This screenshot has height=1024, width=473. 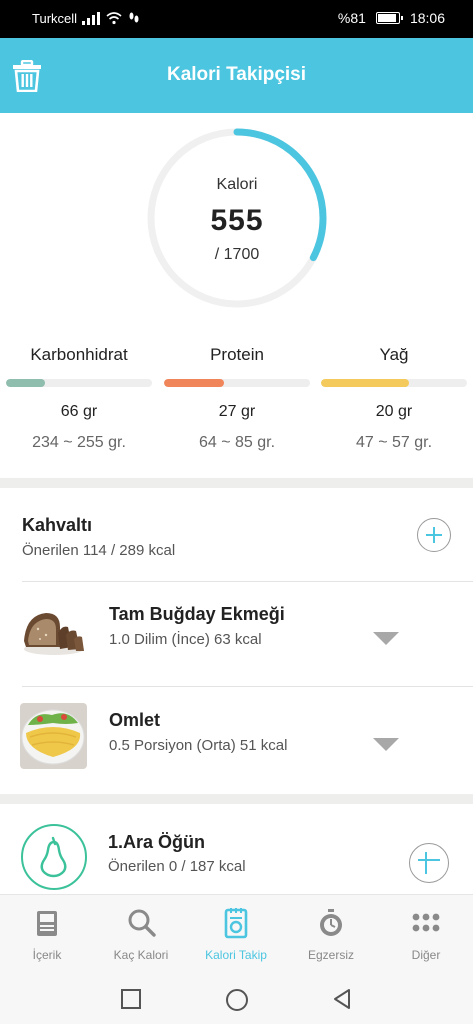 I want to click on status-bar: Turkcell %81 18:06, so click(x=236, y=19).